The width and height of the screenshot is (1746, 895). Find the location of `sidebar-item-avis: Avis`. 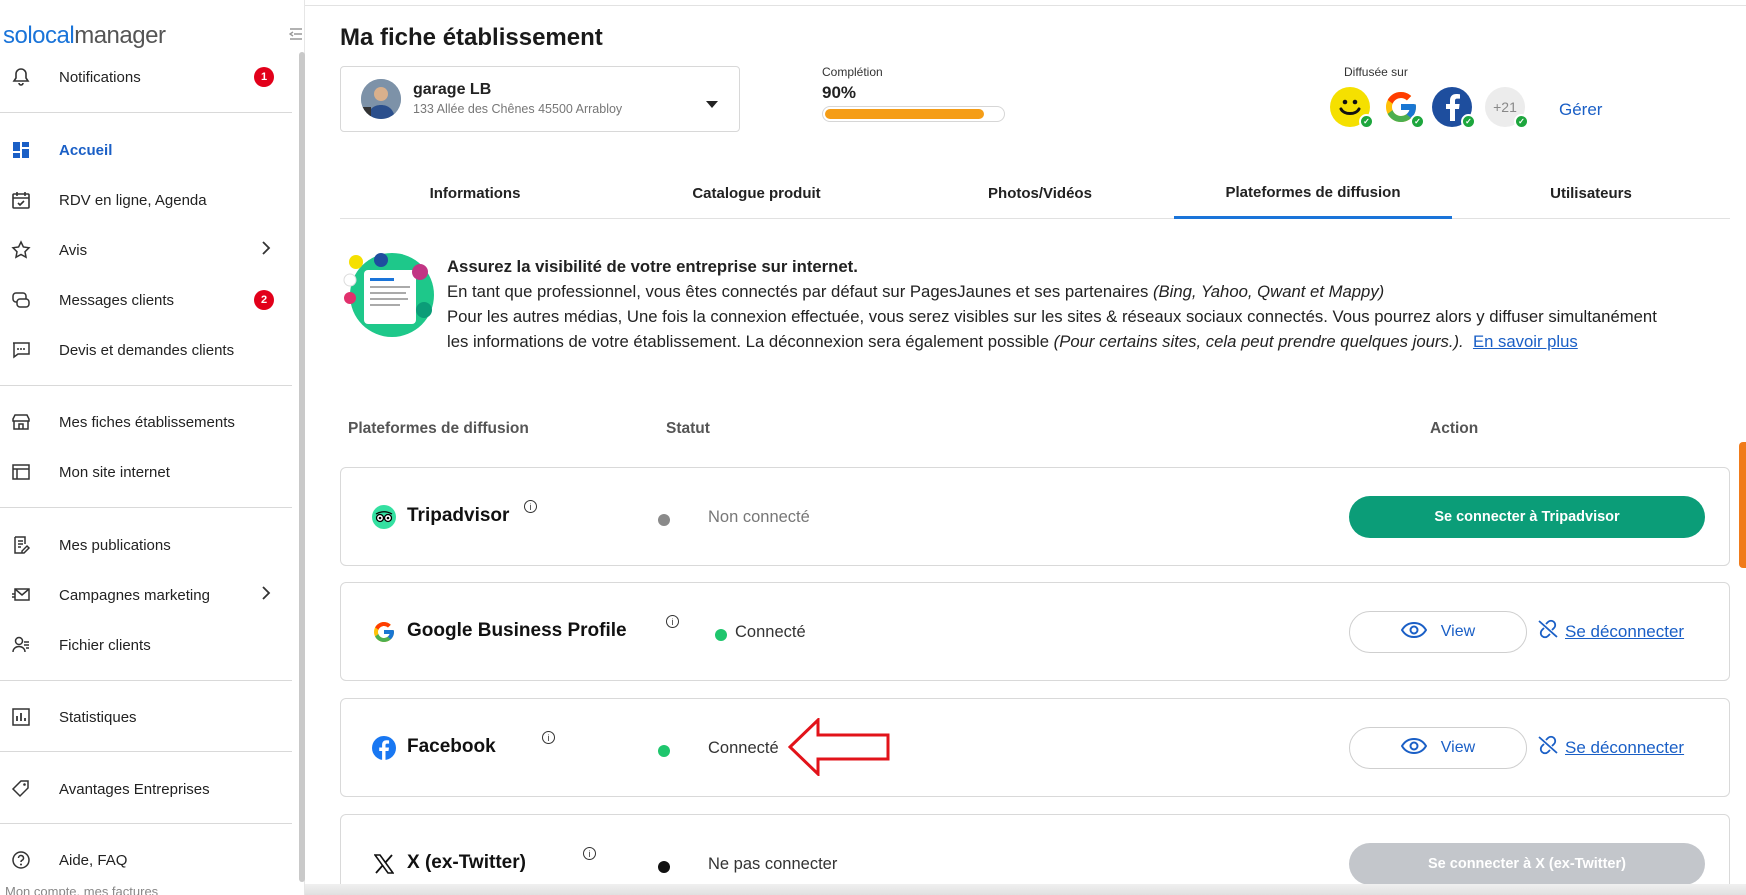

sidebar-item-avis: Avis is located at coordinates (146, 250).